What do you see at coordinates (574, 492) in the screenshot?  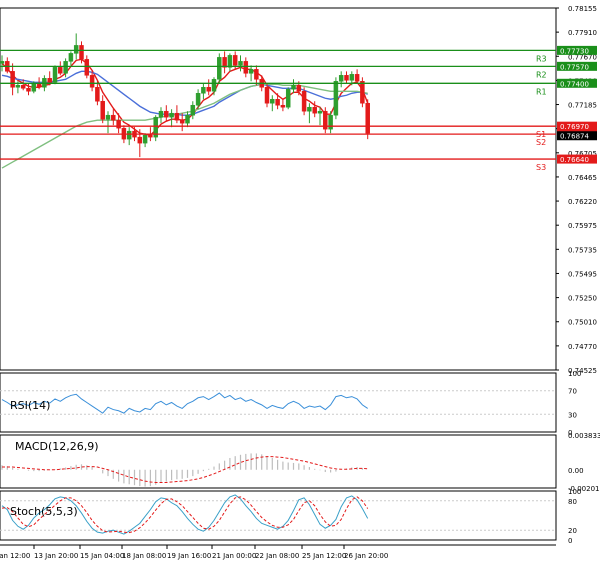 I see `stoch-tick-label: 100` at bounding box center [574, 492].